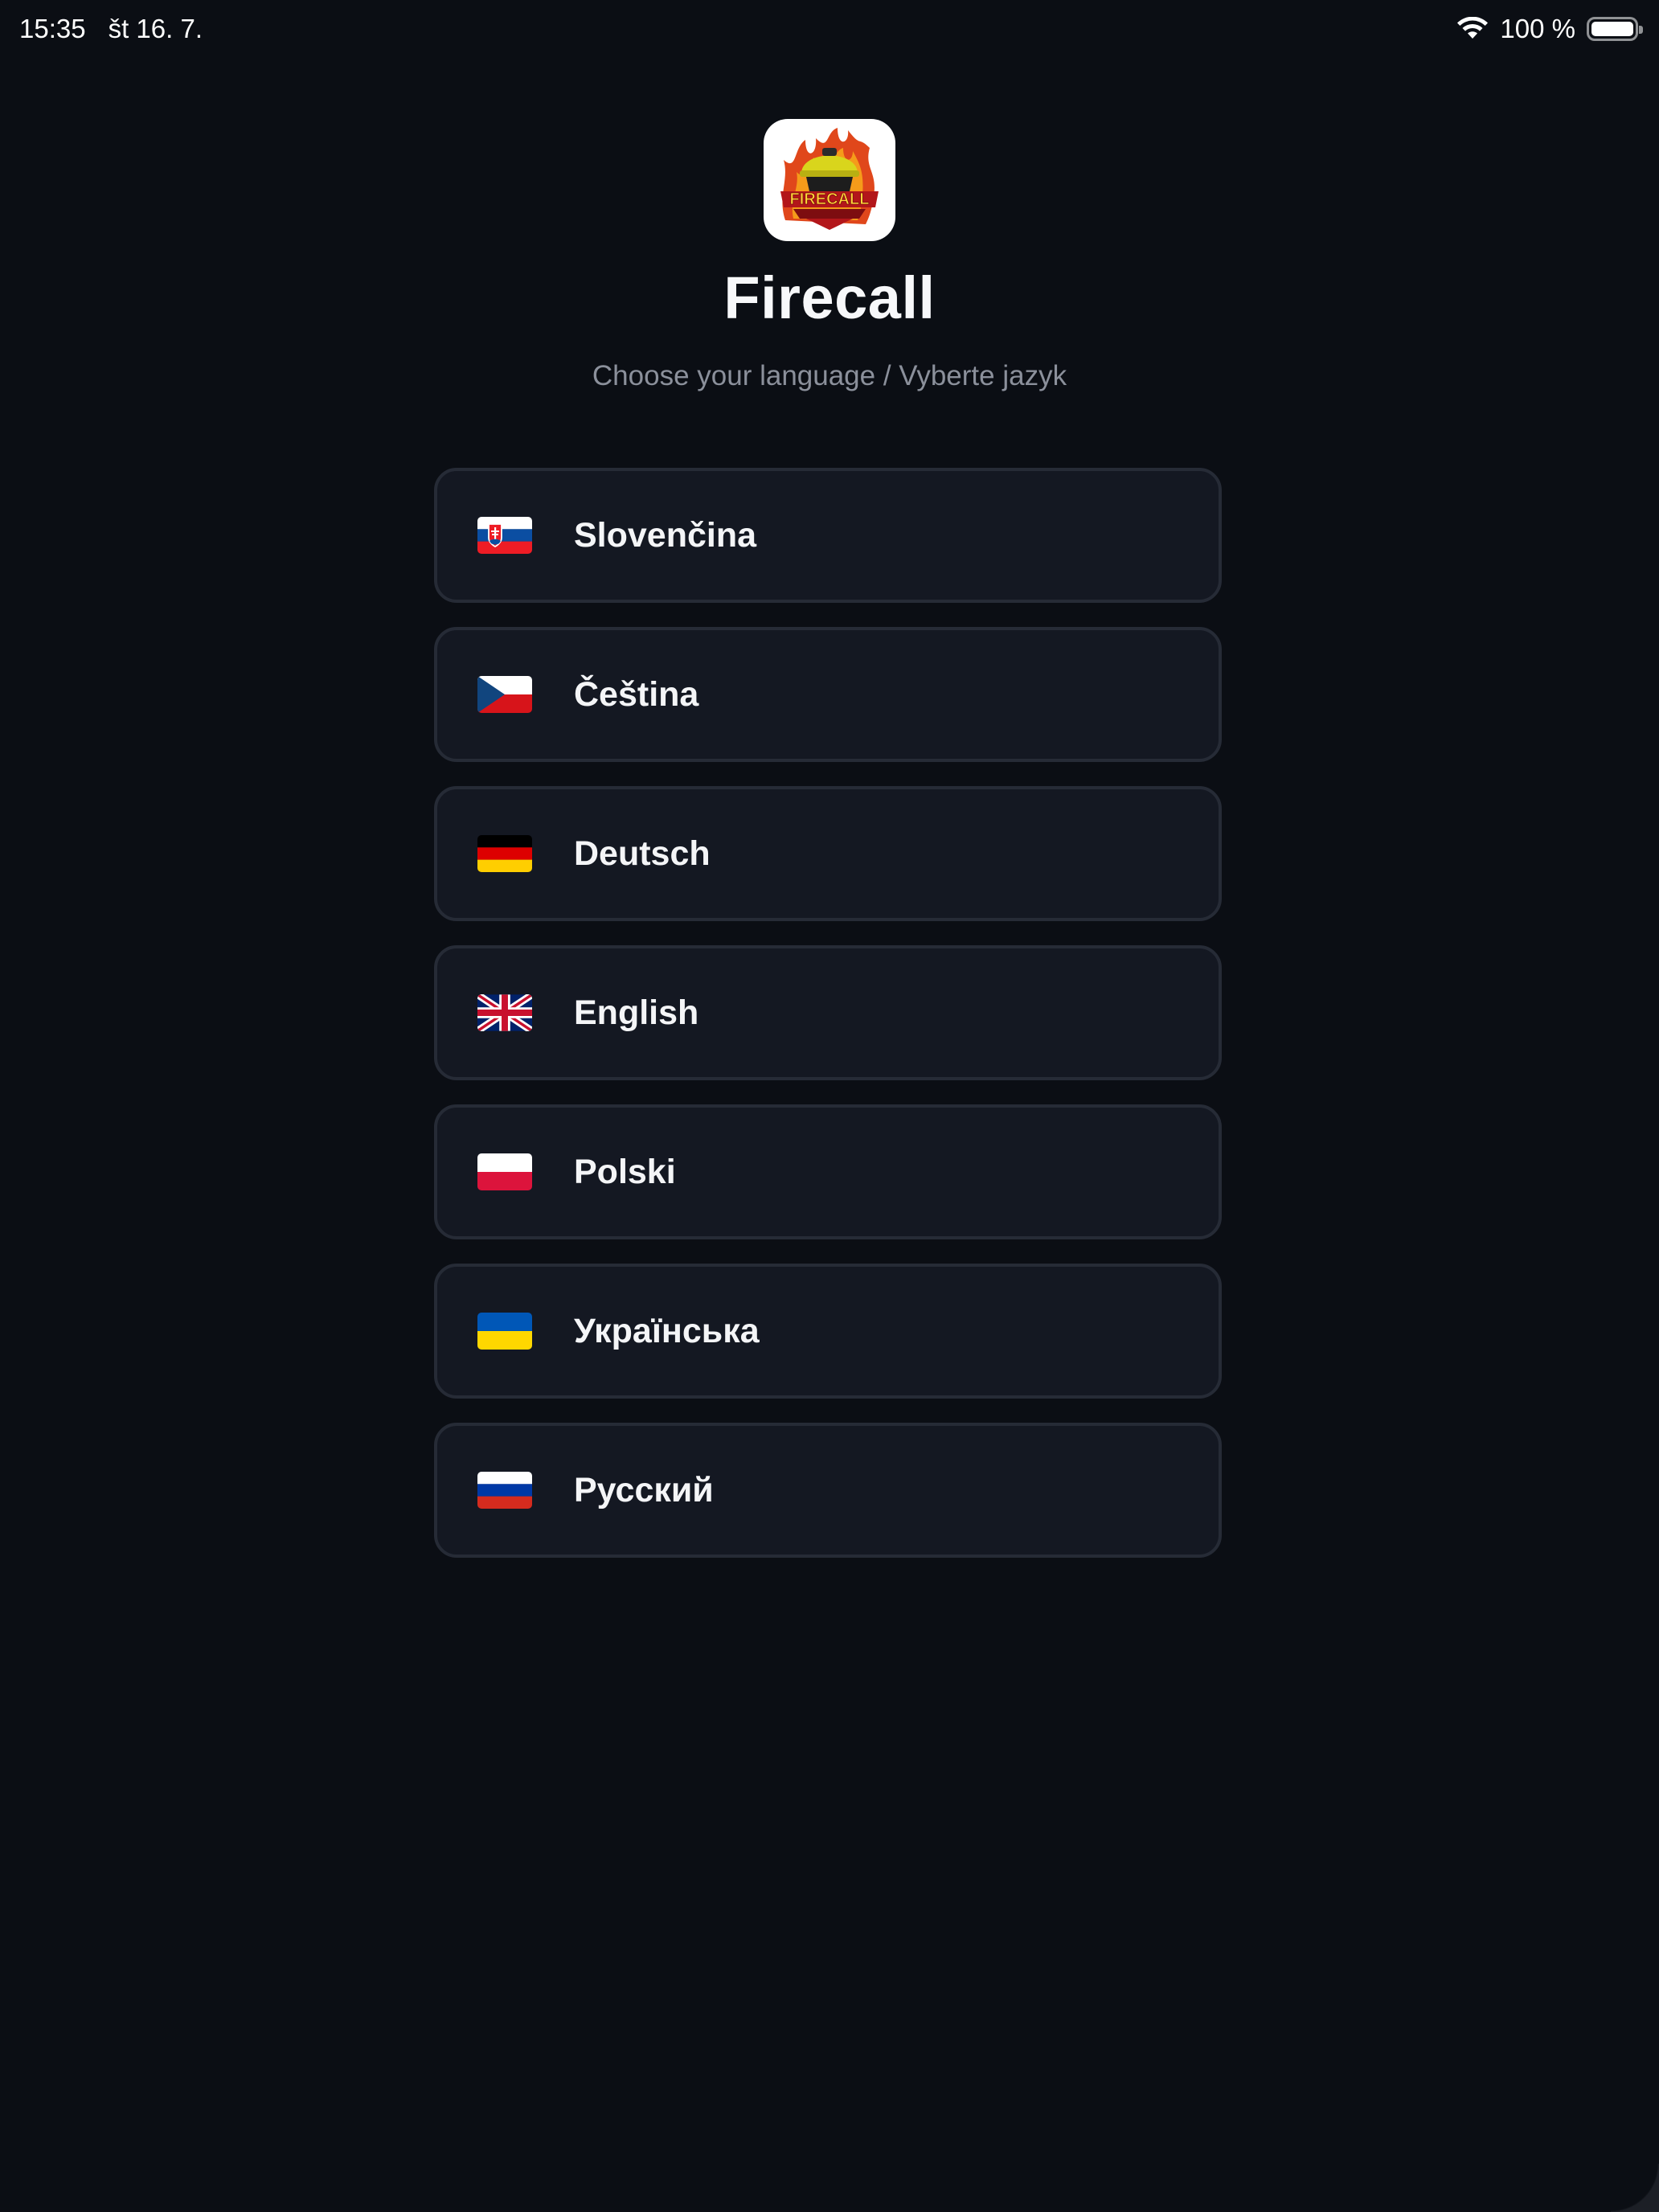 This screenshot has width=1659, height=2212. I want to click on language-label: Українська, so click(667, 1330).